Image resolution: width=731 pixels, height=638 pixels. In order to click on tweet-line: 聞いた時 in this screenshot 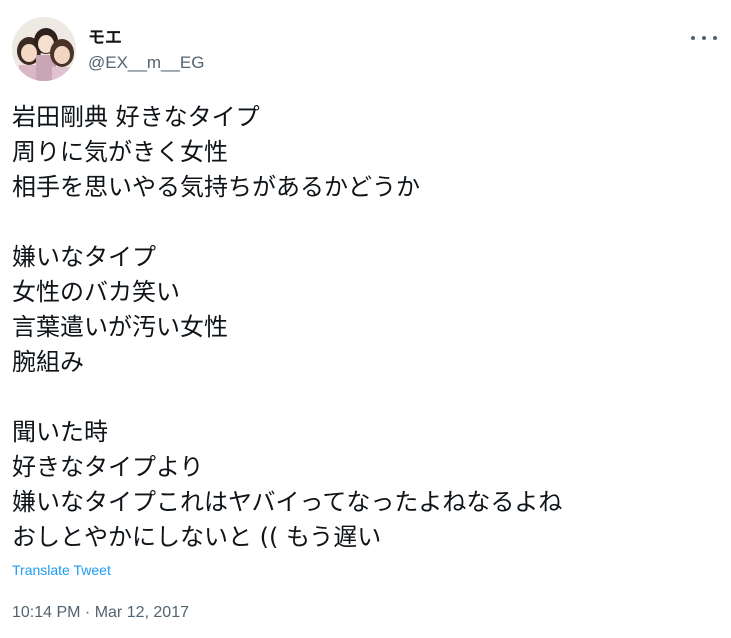, I will do `click(60, 432)`.